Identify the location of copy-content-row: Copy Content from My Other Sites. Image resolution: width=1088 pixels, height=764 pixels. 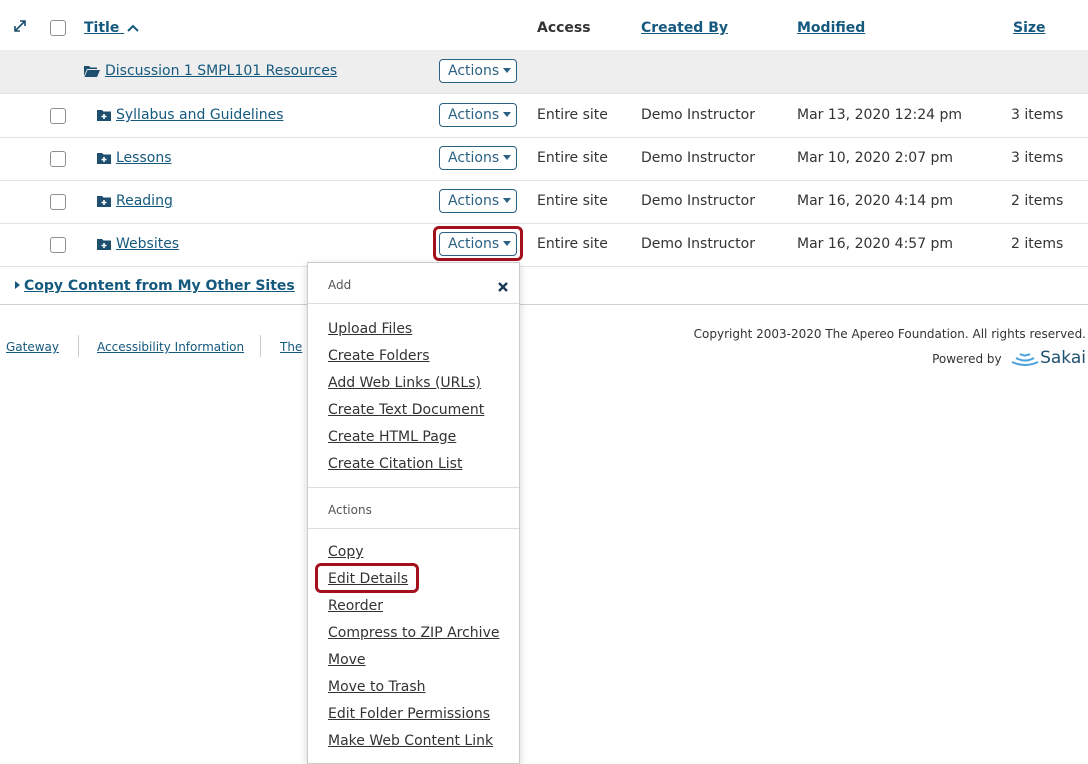
(544, 285).